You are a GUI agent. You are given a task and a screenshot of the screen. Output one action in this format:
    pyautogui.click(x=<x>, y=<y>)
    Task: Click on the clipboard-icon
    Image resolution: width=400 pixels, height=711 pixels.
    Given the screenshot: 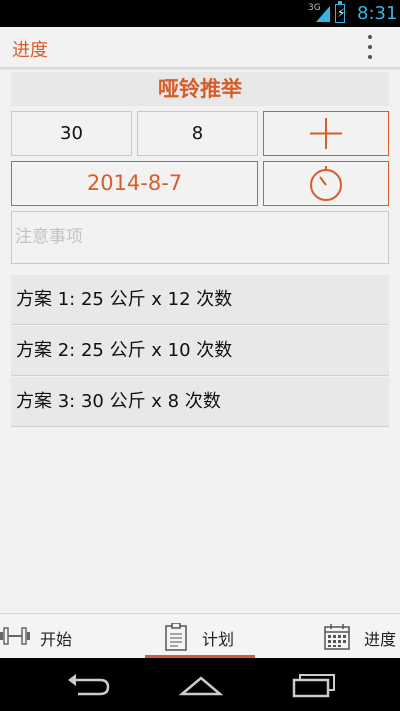 What is the action you would take?
    pyautogui.click(x=176, y=637)
    